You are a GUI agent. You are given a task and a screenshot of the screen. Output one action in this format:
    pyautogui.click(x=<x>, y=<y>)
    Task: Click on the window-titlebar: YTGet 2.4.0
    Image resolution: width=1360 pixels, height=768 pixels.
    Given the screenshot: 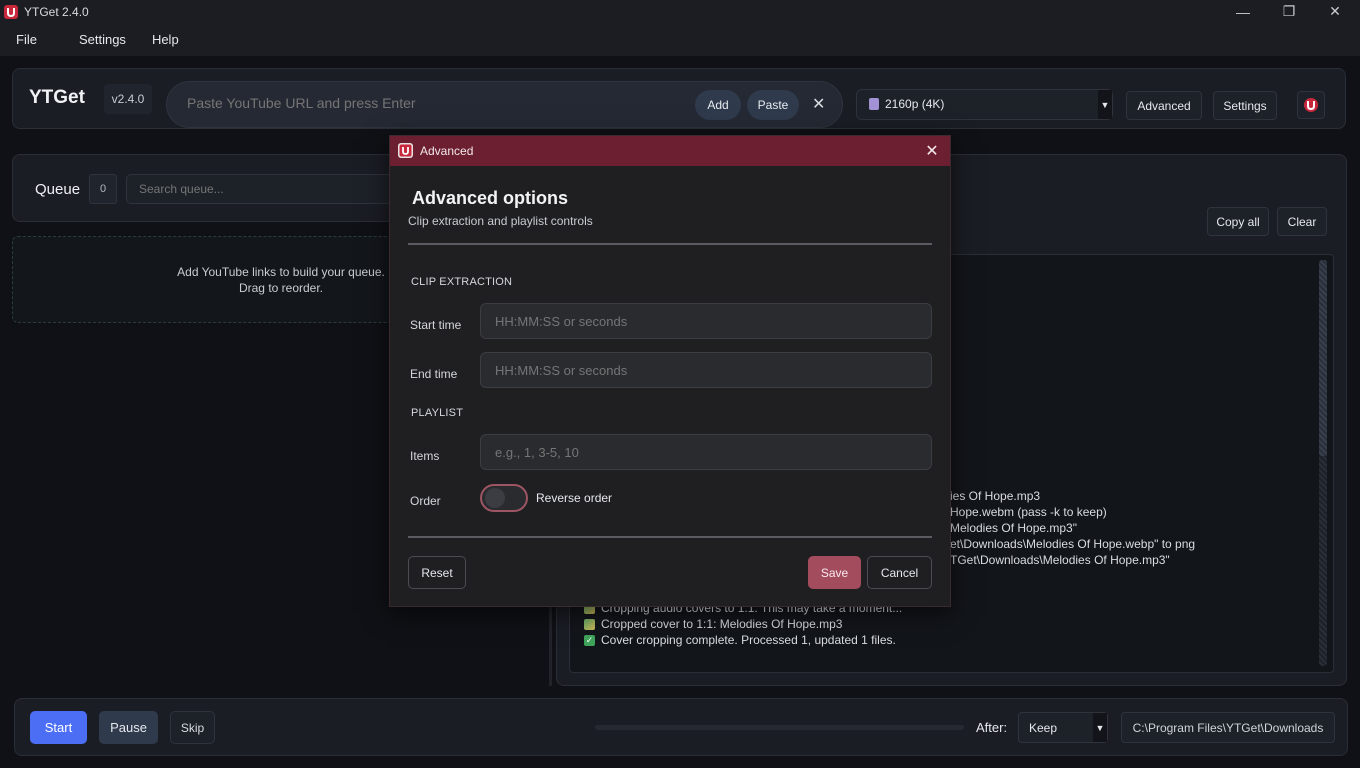 What is the action you would take?
    pyautogui.click(x=680, y=11)
    